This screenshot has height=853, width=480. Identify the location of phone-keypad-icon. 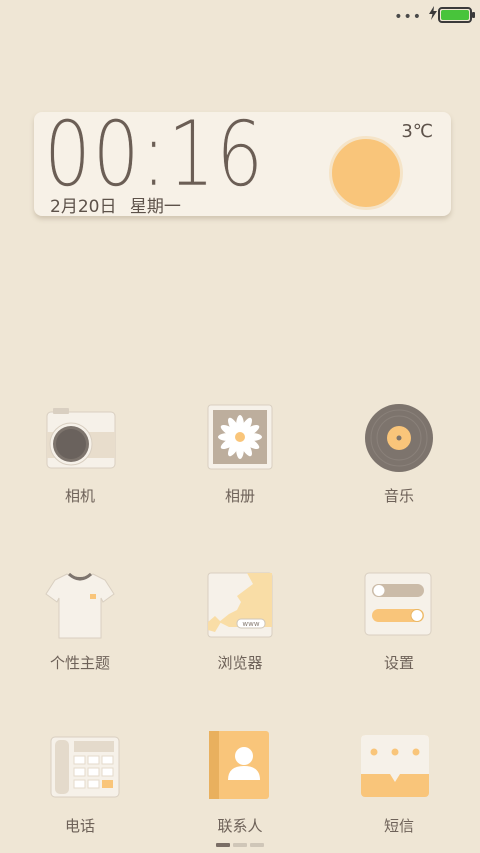
(85, 767).